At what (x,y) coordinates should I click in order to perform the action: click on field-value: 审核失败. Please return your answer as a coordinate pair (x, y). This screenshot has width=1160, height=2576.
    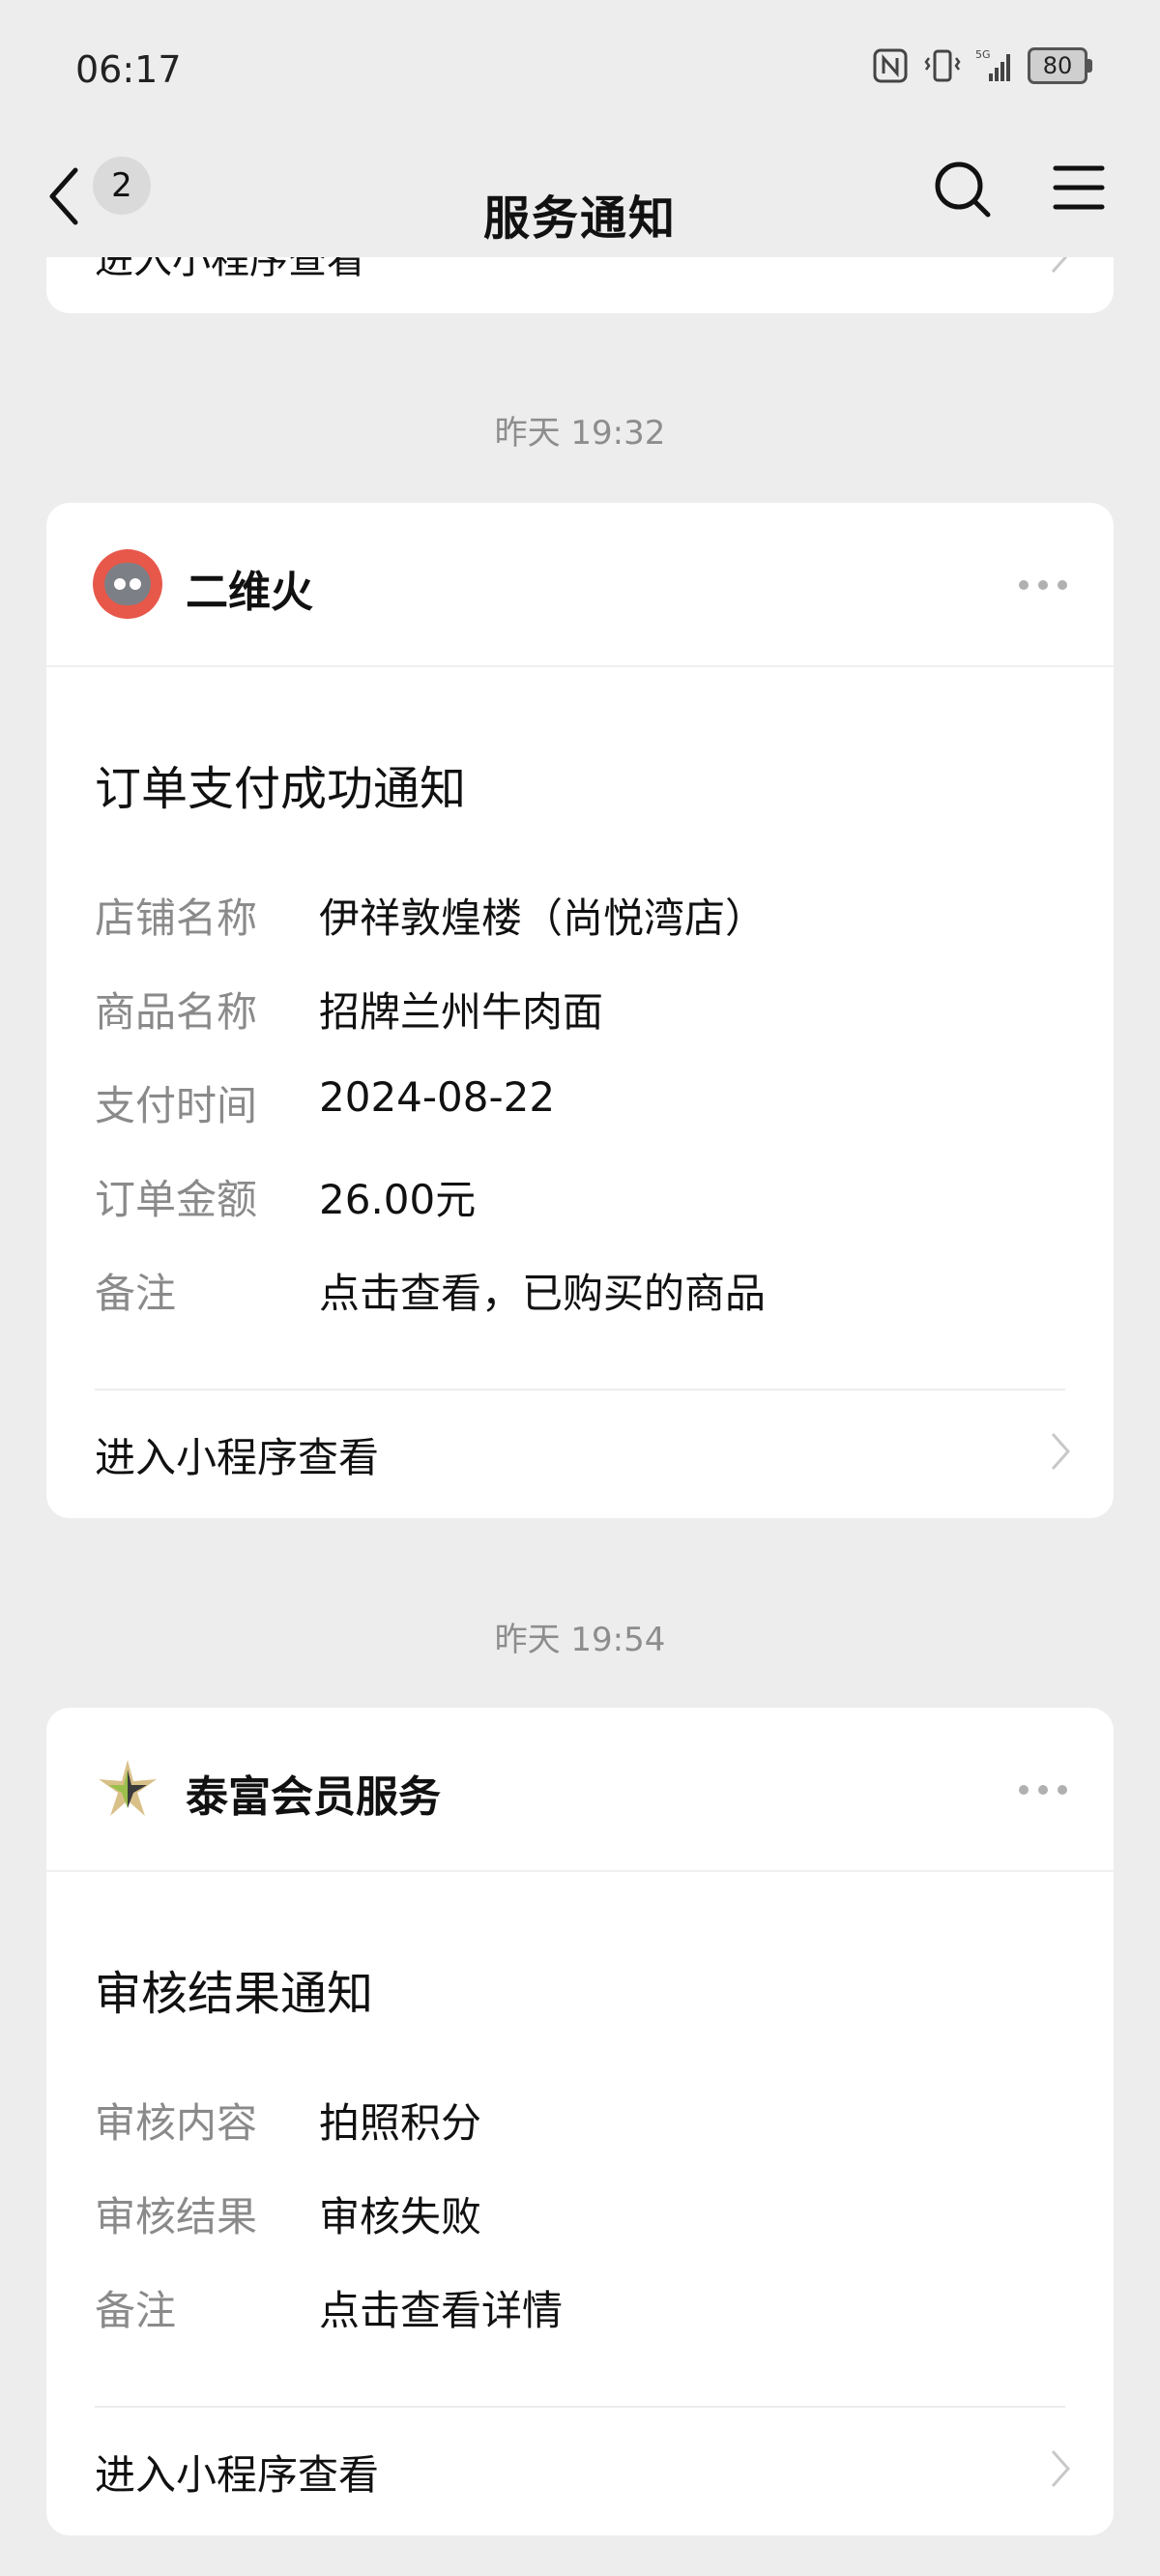
    Looking at the image, I should click on (400, 2216).